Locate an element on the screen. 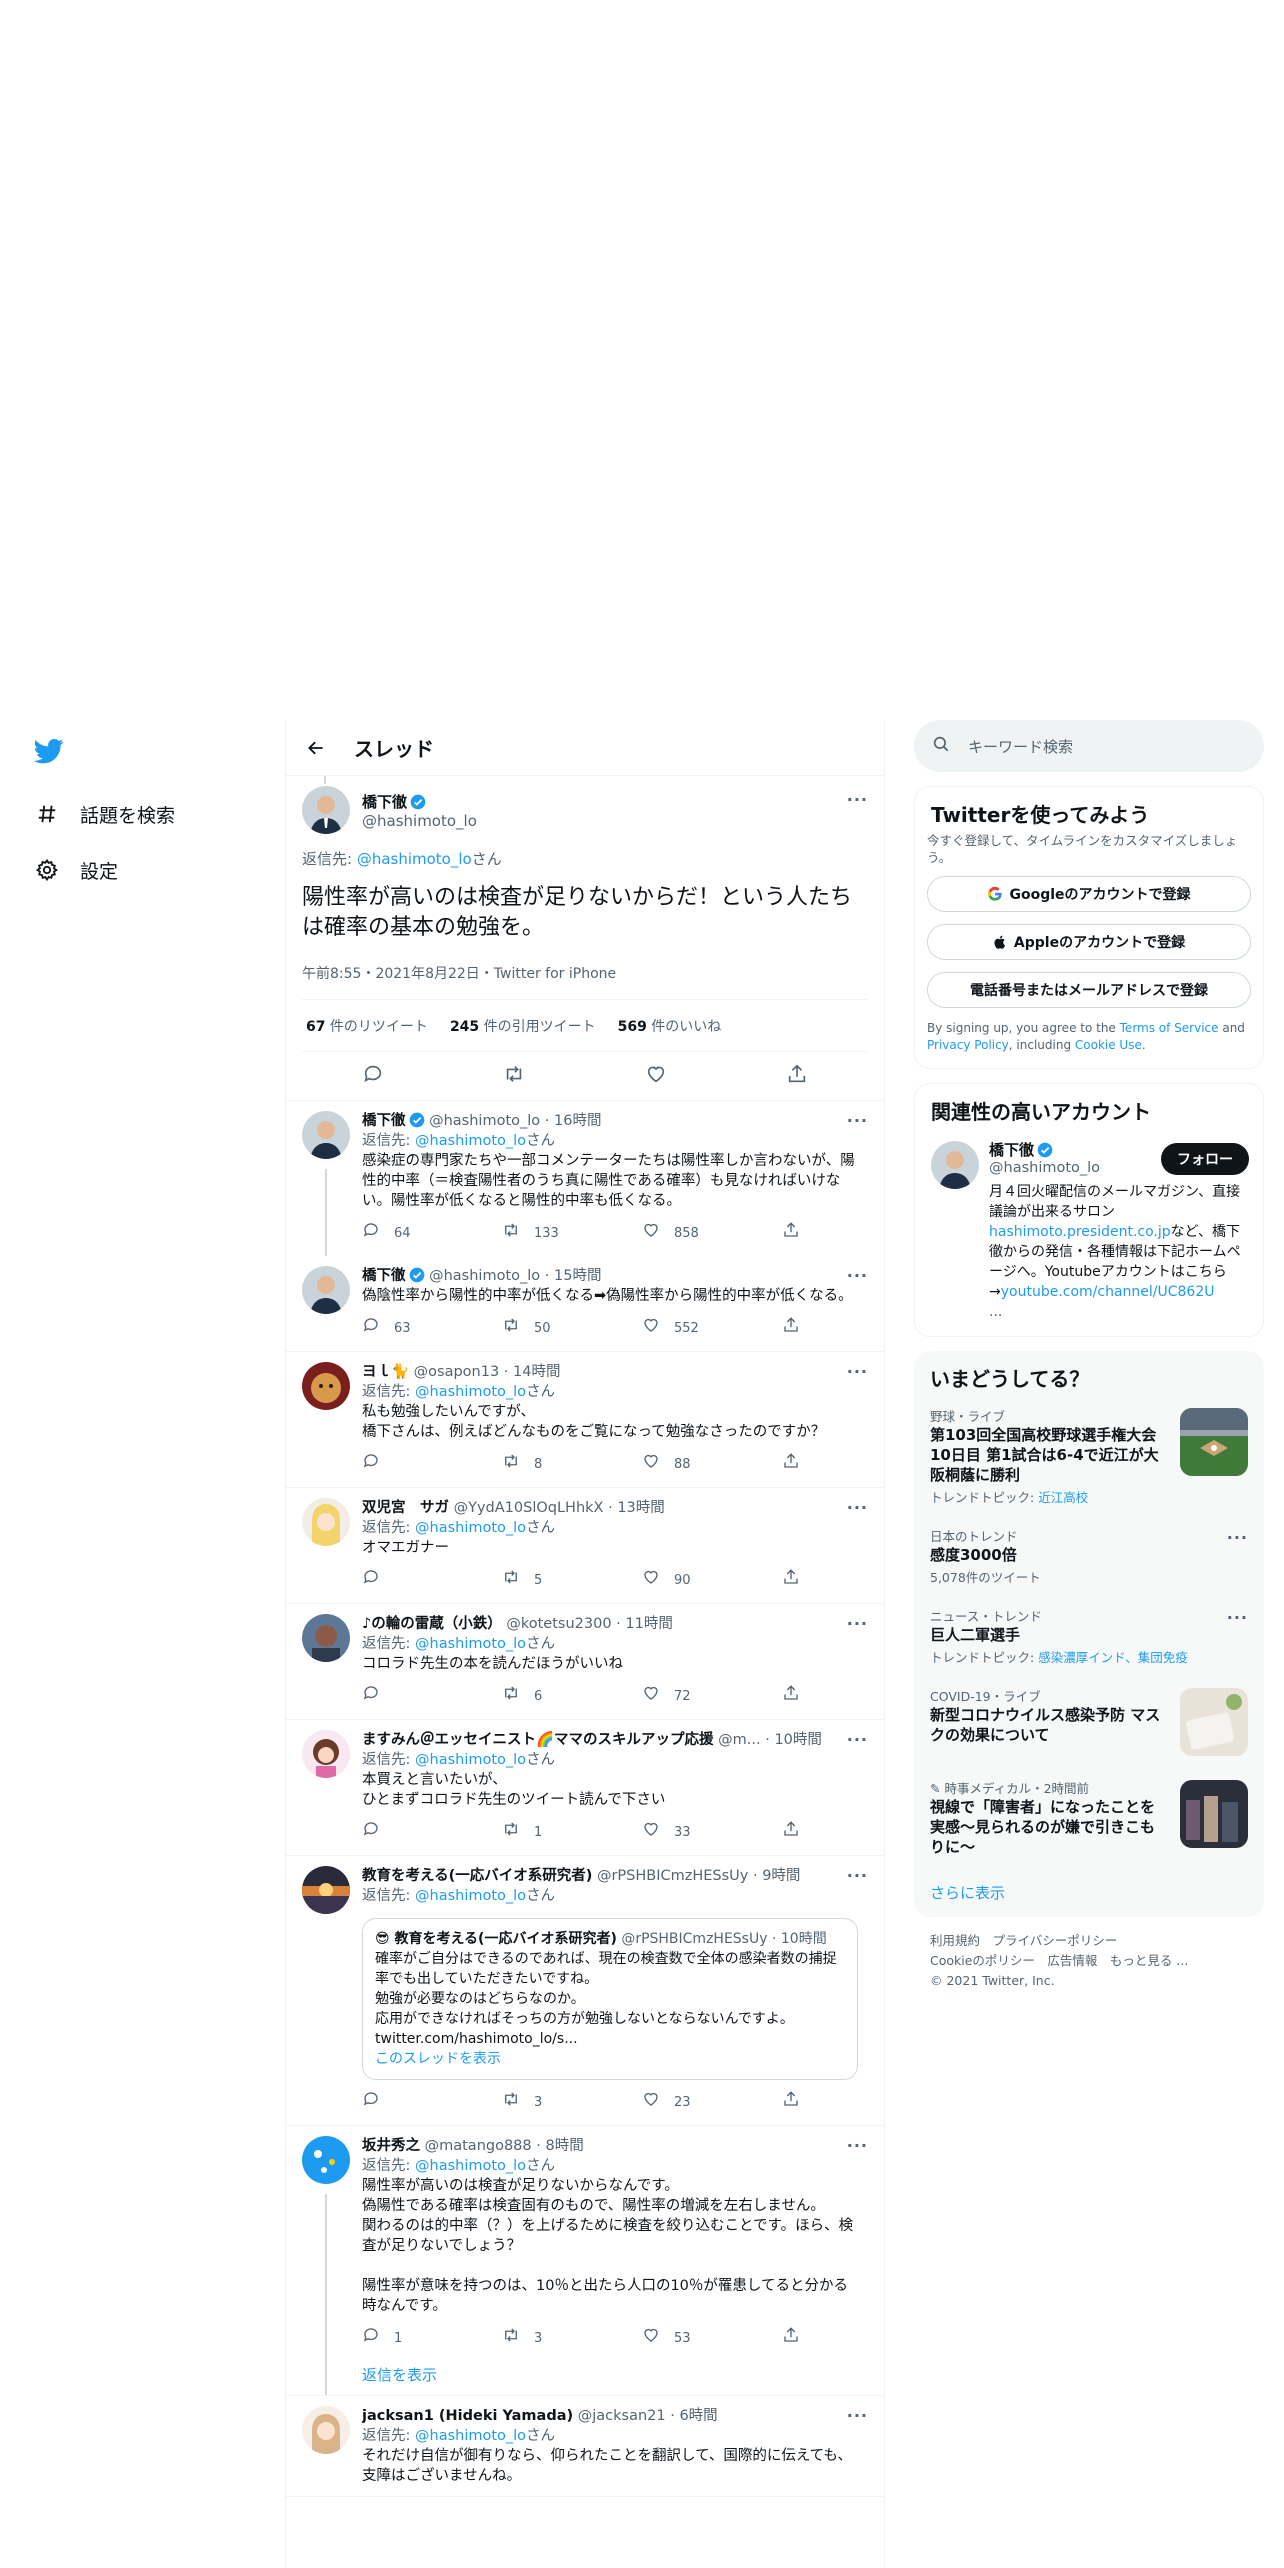 Image resolution: width=1284 pixels, height=2568 pixels. privacy-link: Privacy Policy is located at coordinates (968, 1045).